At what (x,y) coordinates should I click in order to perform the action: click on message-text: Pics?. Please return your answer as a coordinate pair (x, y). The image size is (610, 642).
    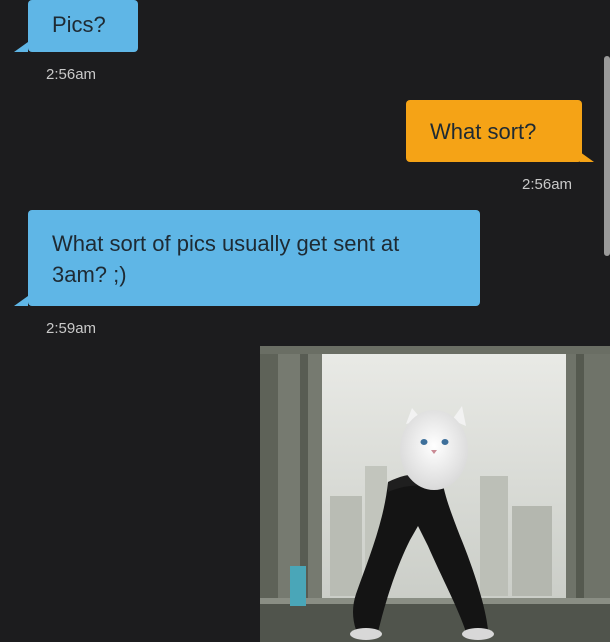
    Looking at the image, I should click on (79, 24).